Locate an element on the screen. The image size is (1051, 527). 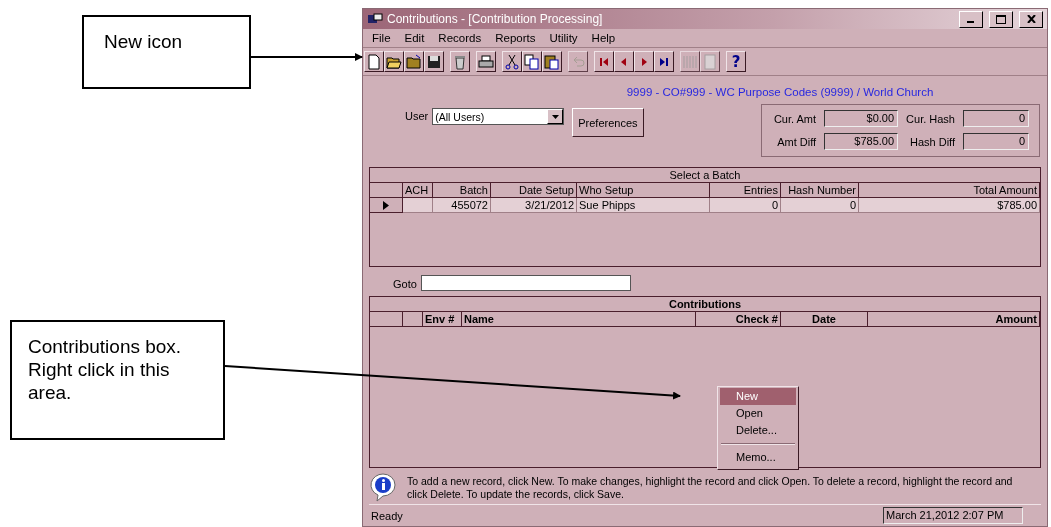
column-header: Env # is located at coordinates (442, 319).